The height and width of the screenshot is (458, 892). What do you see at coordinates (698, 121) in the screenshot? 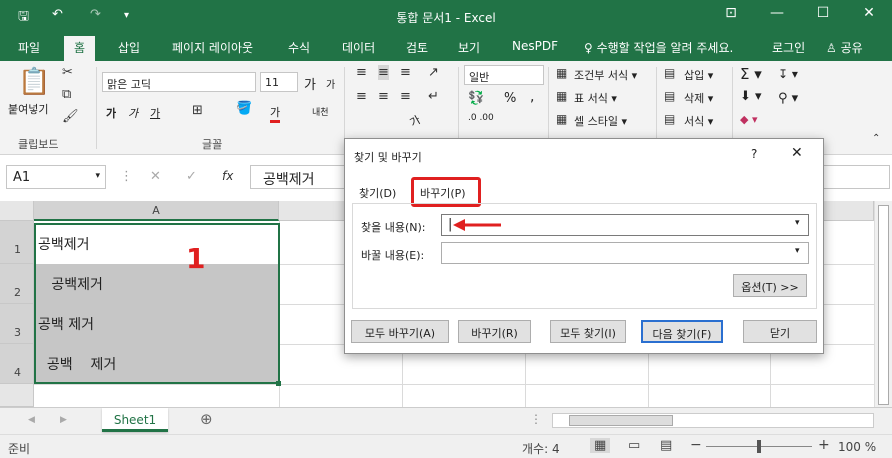
I see `format-cells-button: 서식 ▾` at bounding box center [698, 121].